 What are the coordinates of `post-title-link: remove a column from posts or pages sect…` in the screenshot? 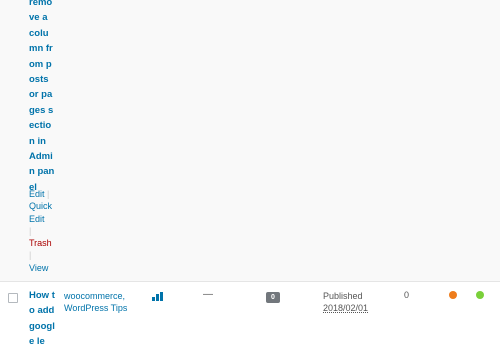 It's located at (42, 97).